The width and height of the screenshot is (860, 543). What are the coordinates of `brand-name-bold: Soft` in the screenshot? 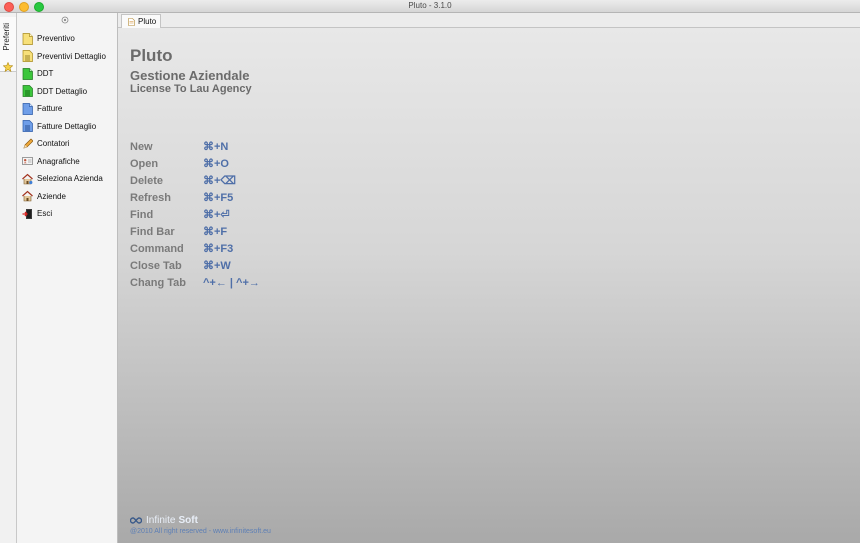 It's located at (188, 520).